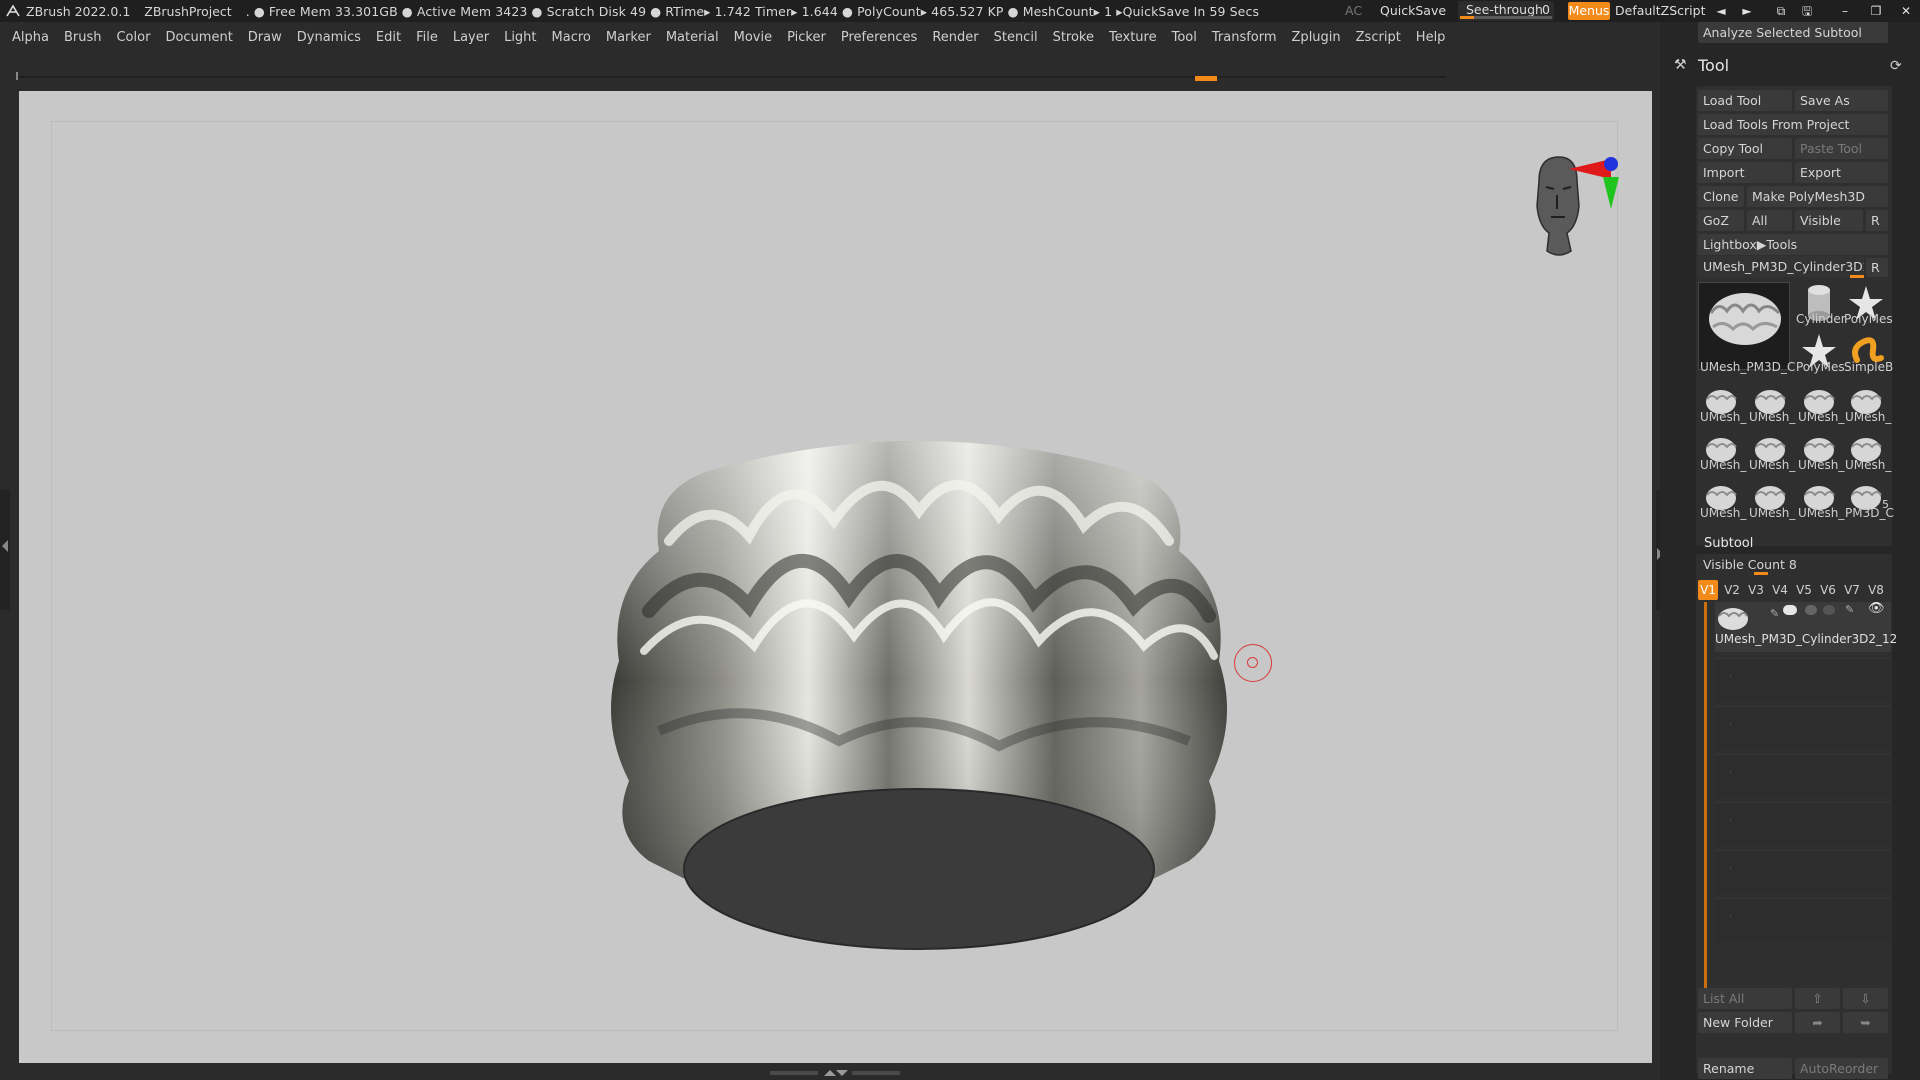 This screenshot has width=1920, height=1080. Describe the element at coordinates (1244, 37) in the screenshot. I see `menu-transform: Transform` at that location.